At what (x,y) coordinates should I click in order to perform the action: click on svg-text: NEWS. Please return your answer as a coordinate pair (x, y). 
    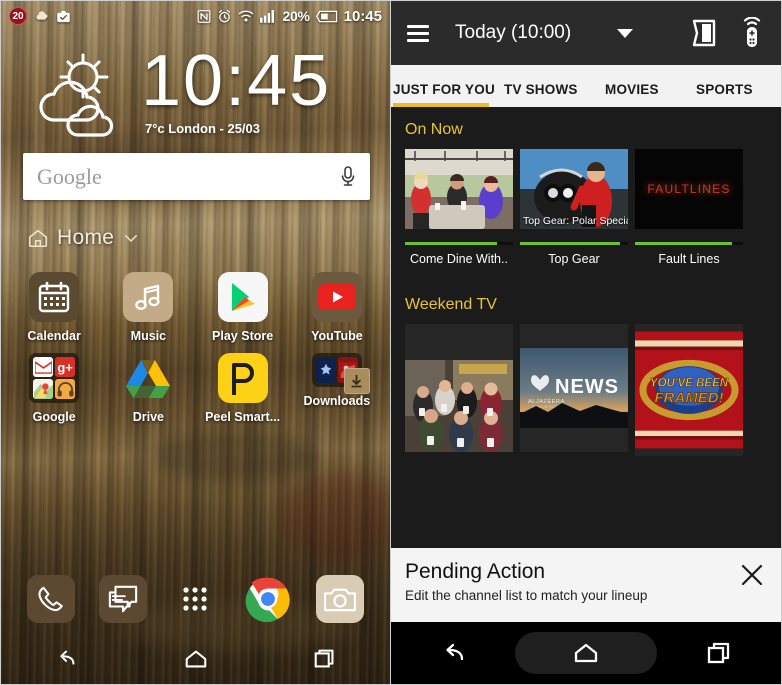
    Looking at the image, I should click on (587, 387).